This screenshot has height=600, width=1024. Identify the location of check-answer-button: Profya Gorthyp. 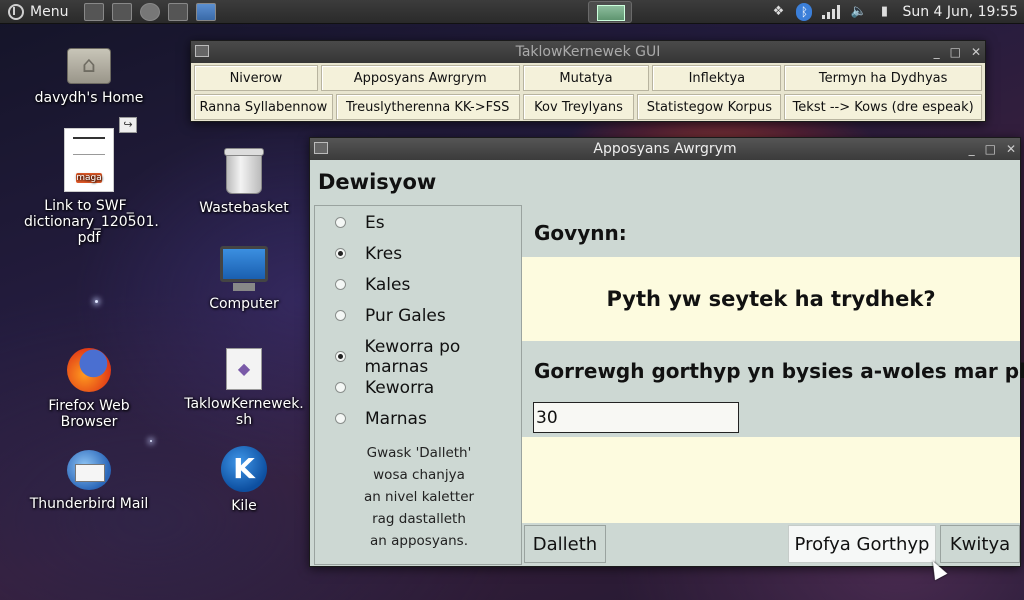
(862, 544).